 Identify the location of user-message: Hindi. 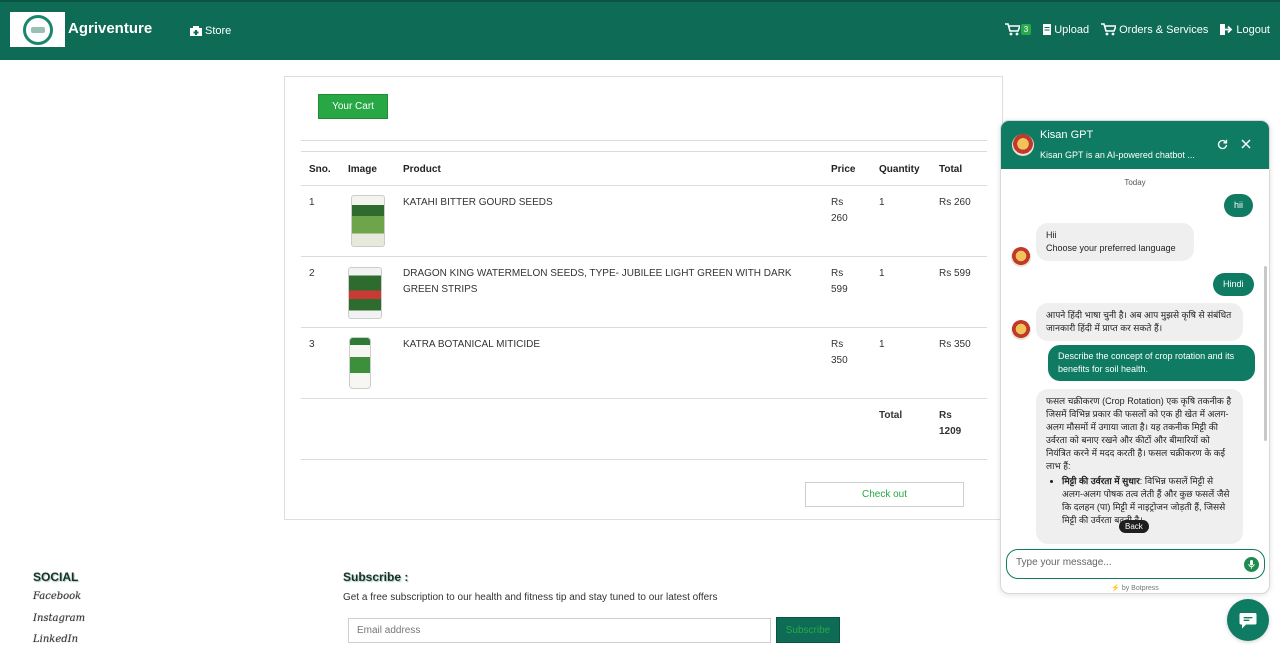
(1233, 284).